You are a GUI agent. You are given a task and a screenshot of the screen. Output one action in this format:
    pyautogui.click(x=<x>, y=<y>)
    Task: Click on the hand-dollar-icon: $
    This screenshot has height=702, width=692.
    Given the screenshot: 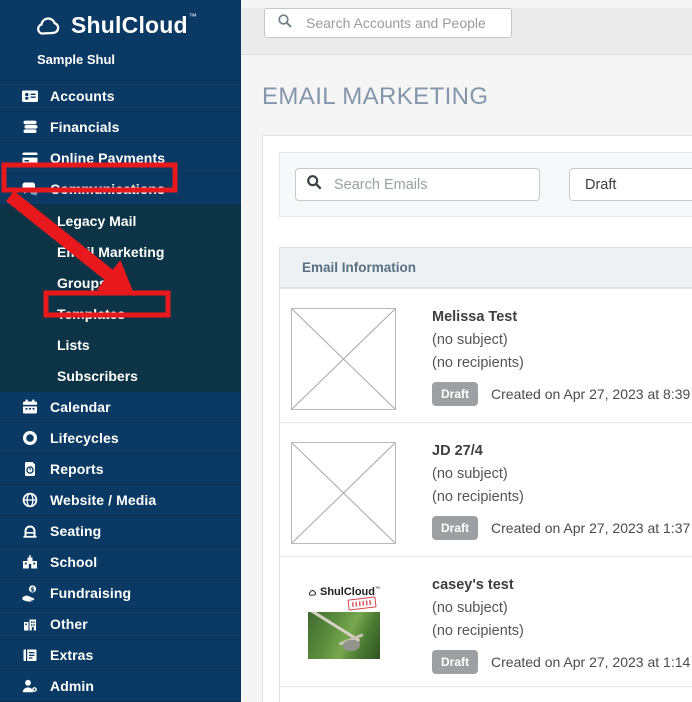 What is the action you would take?
    pyautogui.click(x=30, y=593)
    